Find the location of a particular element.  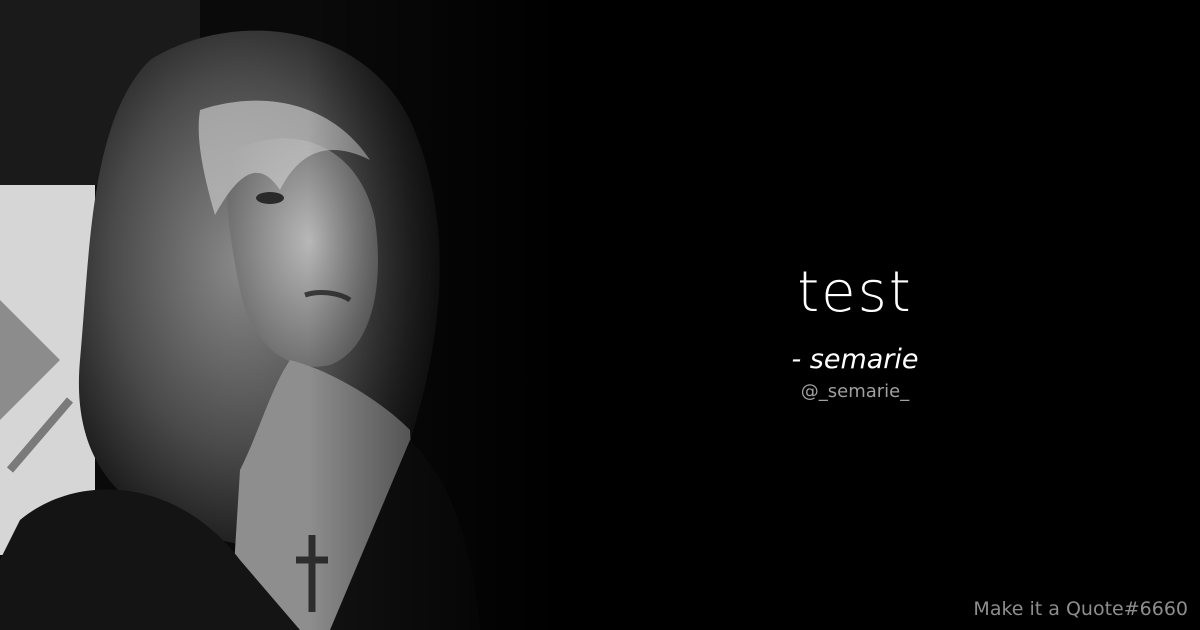

author-name: - semarie is located at coordinates (855, 359).